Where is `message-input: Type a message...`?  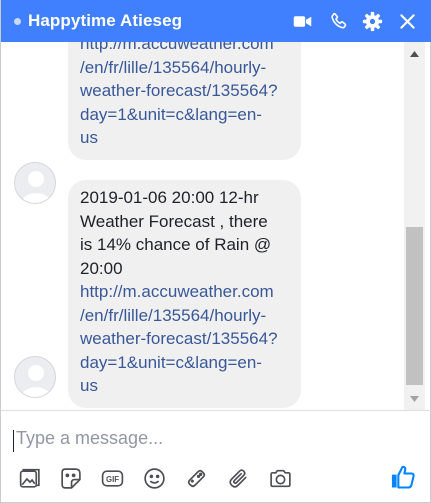
message-input: Type a message... is located at coordinates (89, 438).